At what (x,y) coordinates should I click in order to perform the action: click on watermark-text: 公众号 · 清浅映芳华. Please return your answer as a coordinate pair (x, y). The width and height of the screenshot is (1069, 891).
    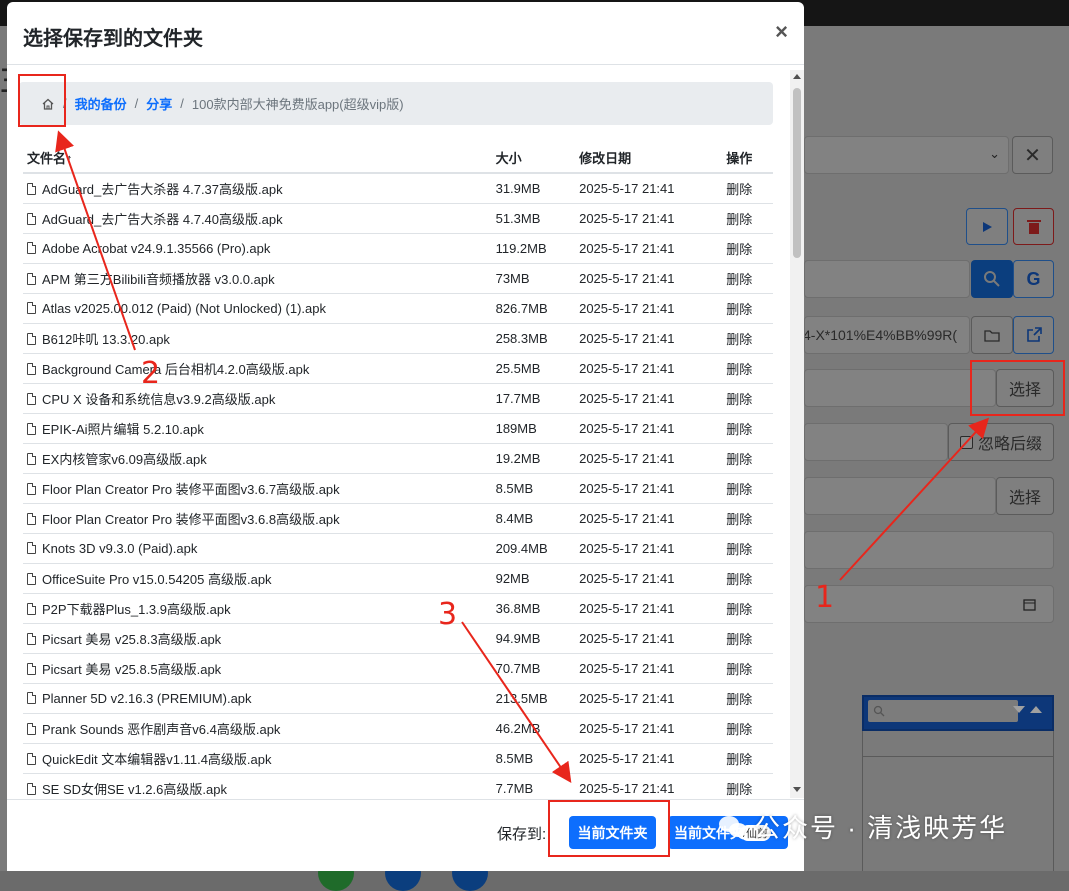
    Looking at the image, I should click on (881, 828).